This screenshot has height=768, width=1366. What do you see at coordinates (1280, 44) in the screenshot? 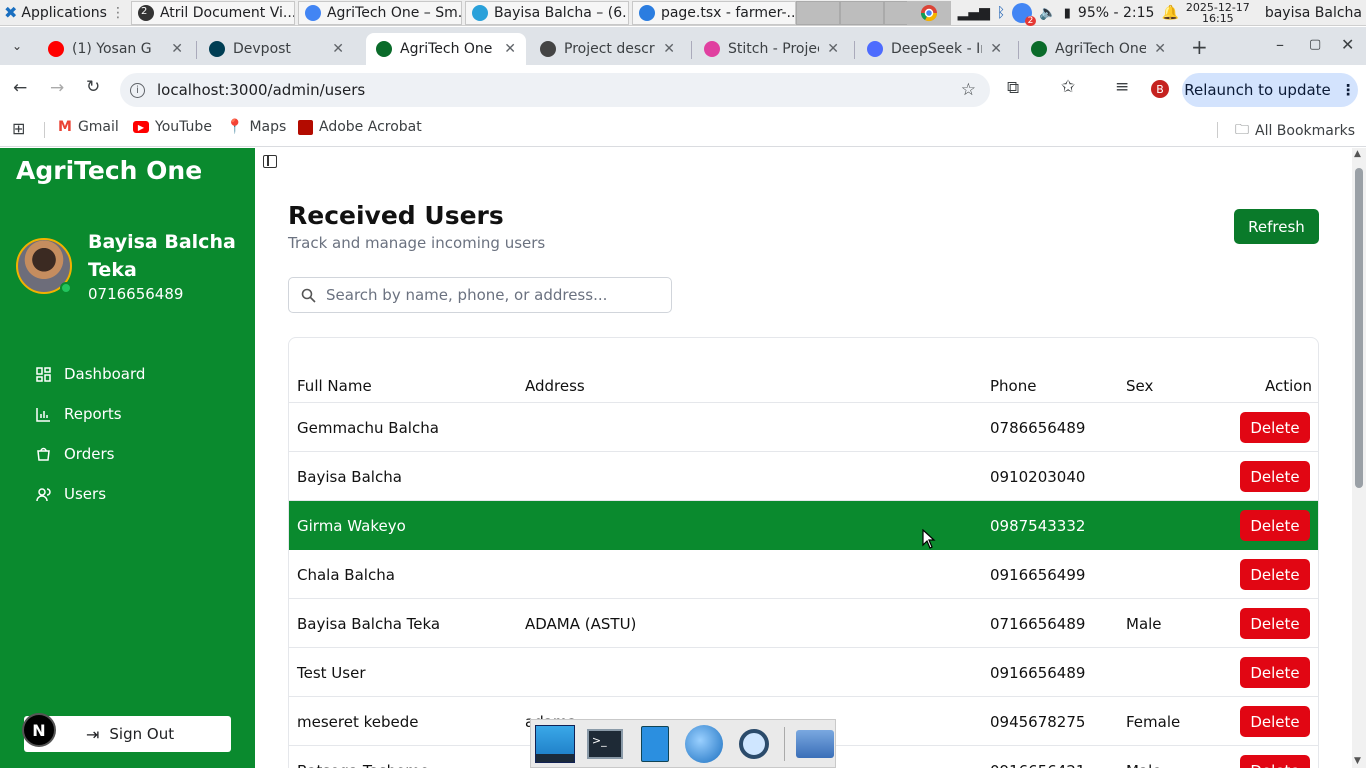
I see `minimize-icon: –` at bounding box center [1280, 44].